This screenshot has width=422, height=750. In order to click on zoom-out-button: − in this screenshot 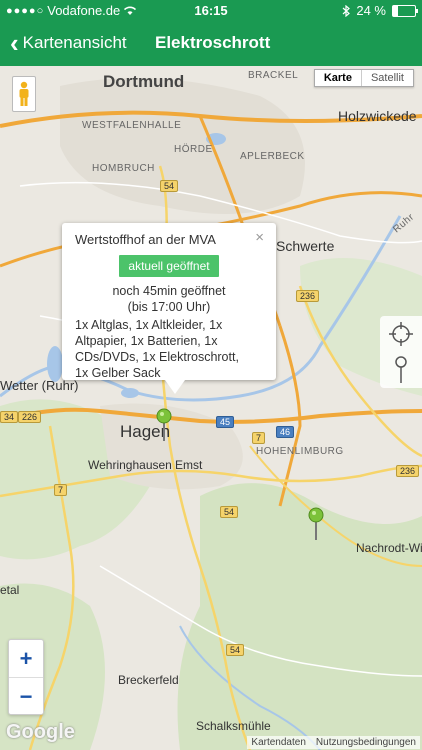, I will do `click(26, 696)`.